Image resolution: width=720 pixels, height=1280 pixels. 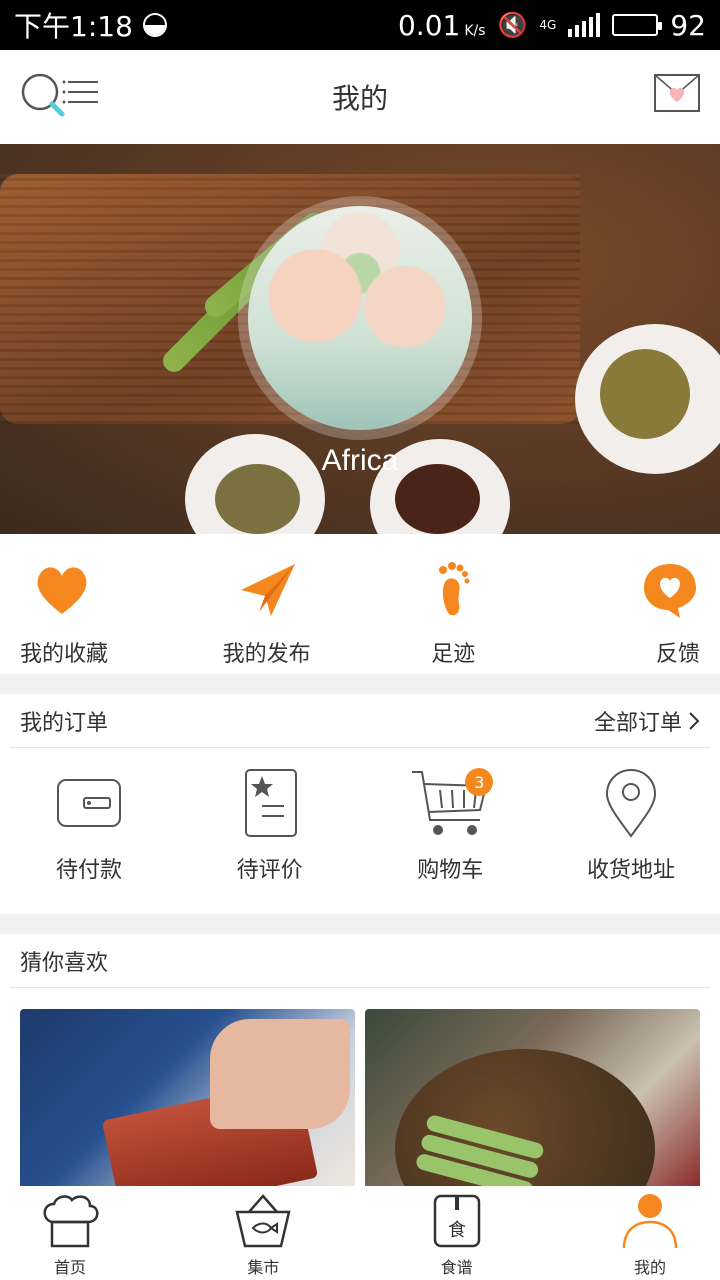 What do you see at coordinates (71, 1221) in the screenshot?
I see `chef-hat-icon` at bounding box center [71, 1221].